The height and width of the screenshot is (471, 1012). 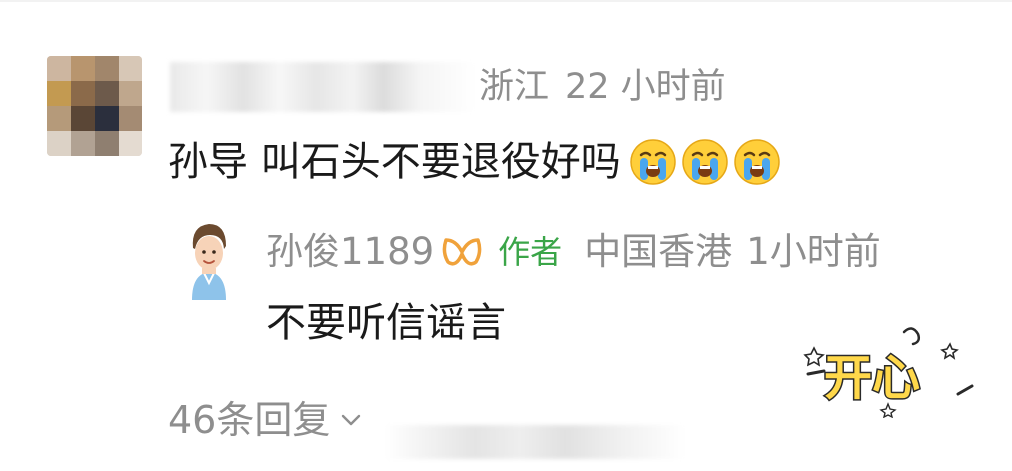 I want to click on comment-text: 孙导 叫石头不要退役好吗, so click(x=394, y=162).